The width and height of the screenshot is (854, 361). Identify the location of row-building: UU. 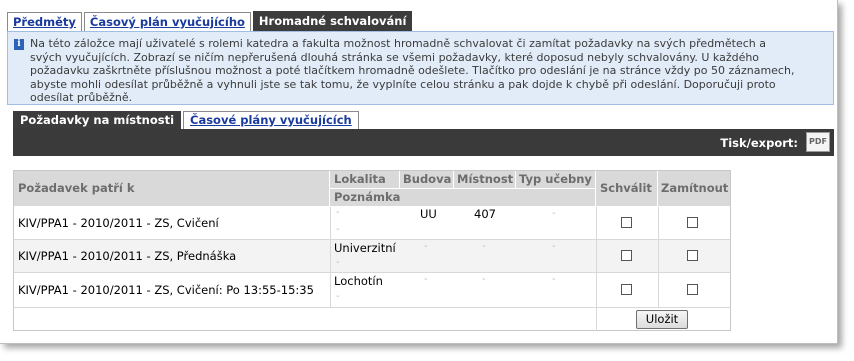
(428, 214).